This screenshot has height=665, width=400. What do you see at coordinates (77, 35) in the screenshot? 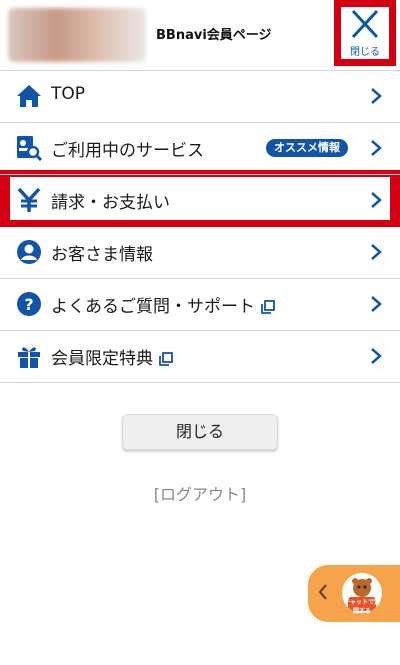
I see `logo` at bounding box center [77, 35].